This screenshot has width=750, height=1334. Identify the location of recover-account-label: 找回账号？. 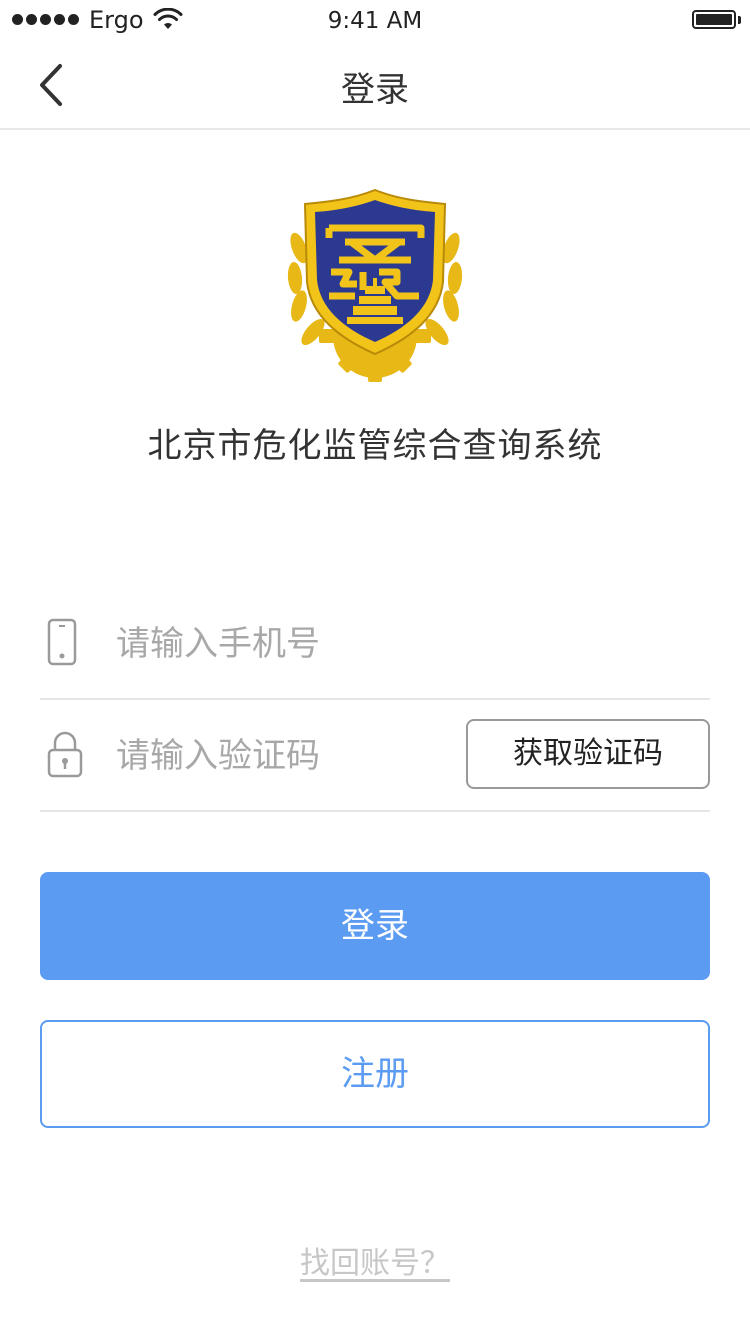
(375, 1263).